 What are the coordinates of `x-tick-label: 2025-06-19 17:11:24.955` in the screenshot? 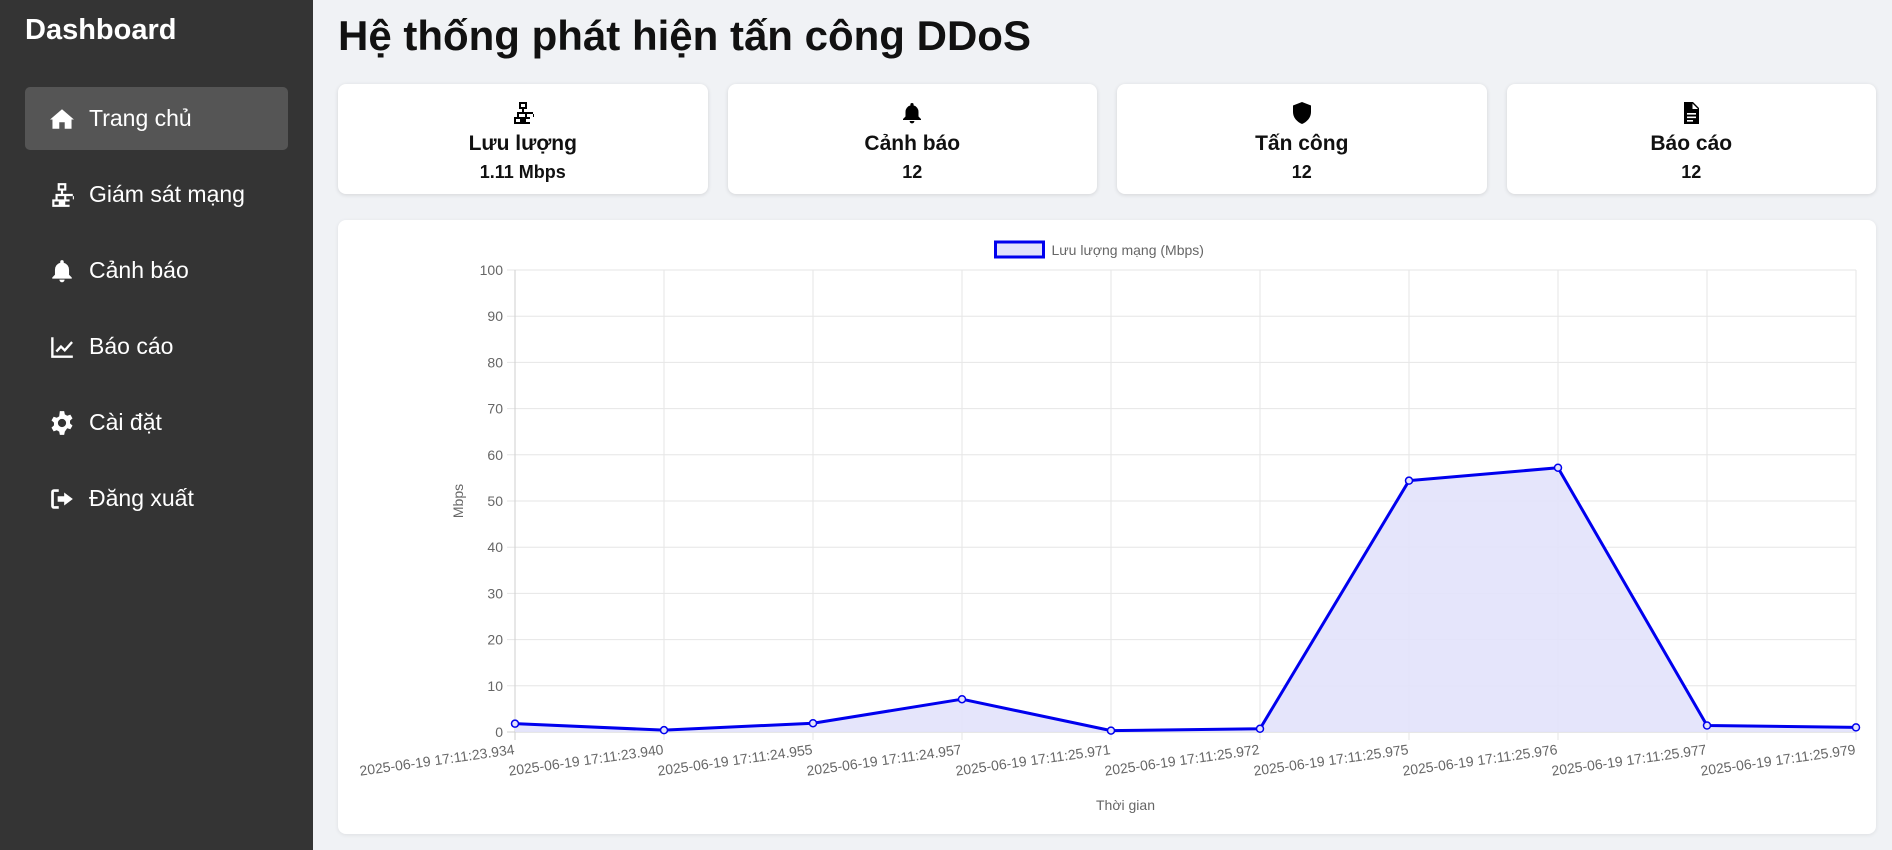 It's located at (734, 760).